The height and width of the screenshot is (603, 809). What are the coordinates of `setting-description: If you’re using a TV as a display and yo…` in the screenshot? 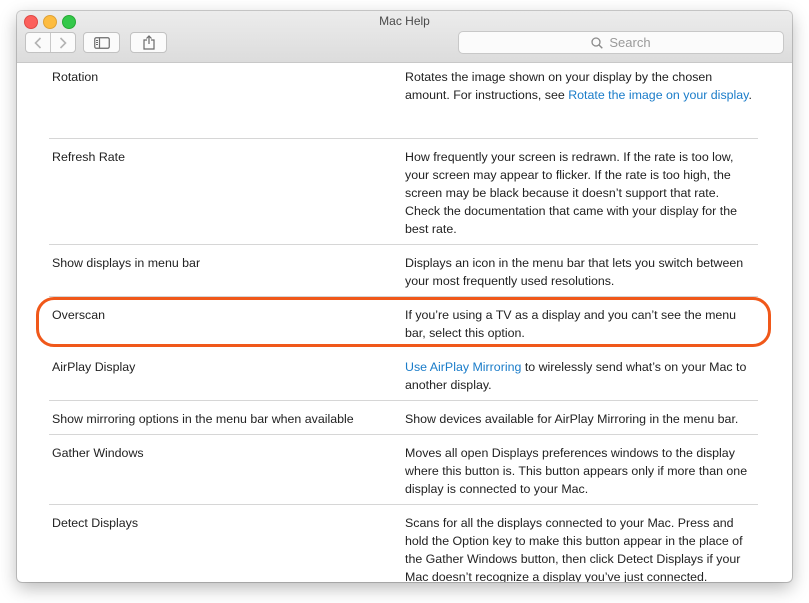 It's located at (571, 324).